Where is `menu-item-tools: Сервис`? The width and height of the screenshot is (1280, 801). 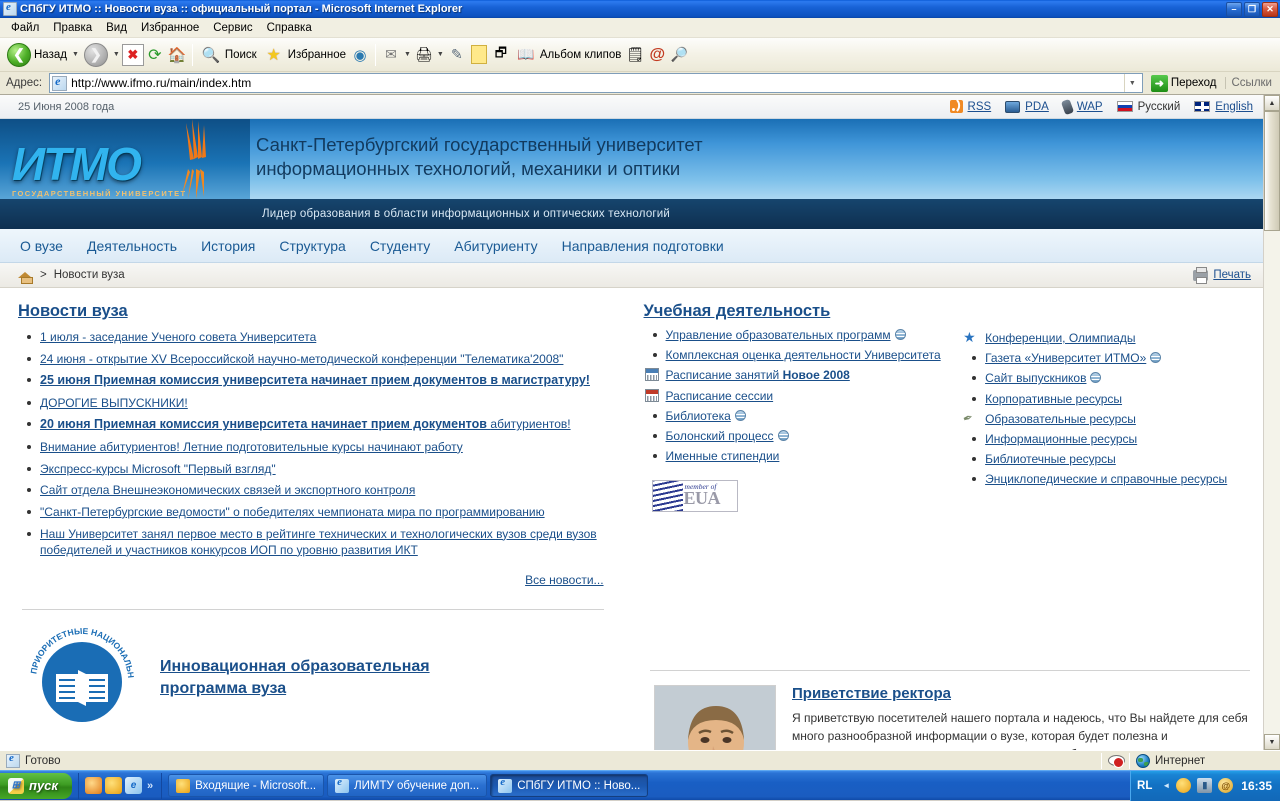
menu-item-tools: Сервис is located at coordinates (232, 28).